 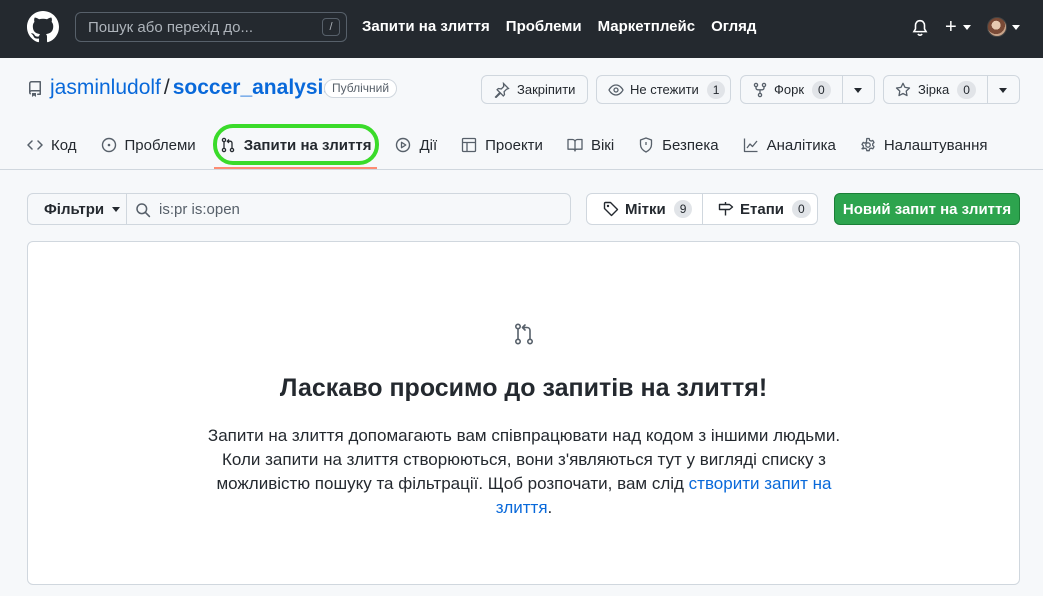 I want to click on star-icon, so click(x=903, y=89).